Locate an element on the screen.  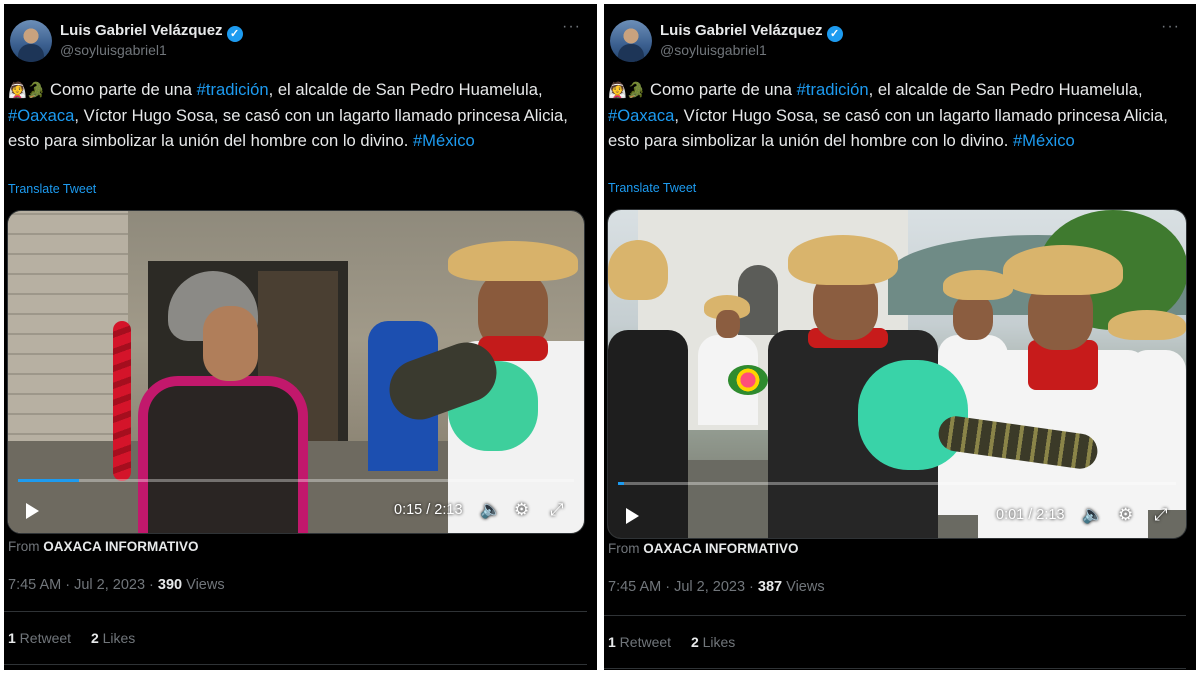
views-count: 390 is located at coordinates (170, 585).